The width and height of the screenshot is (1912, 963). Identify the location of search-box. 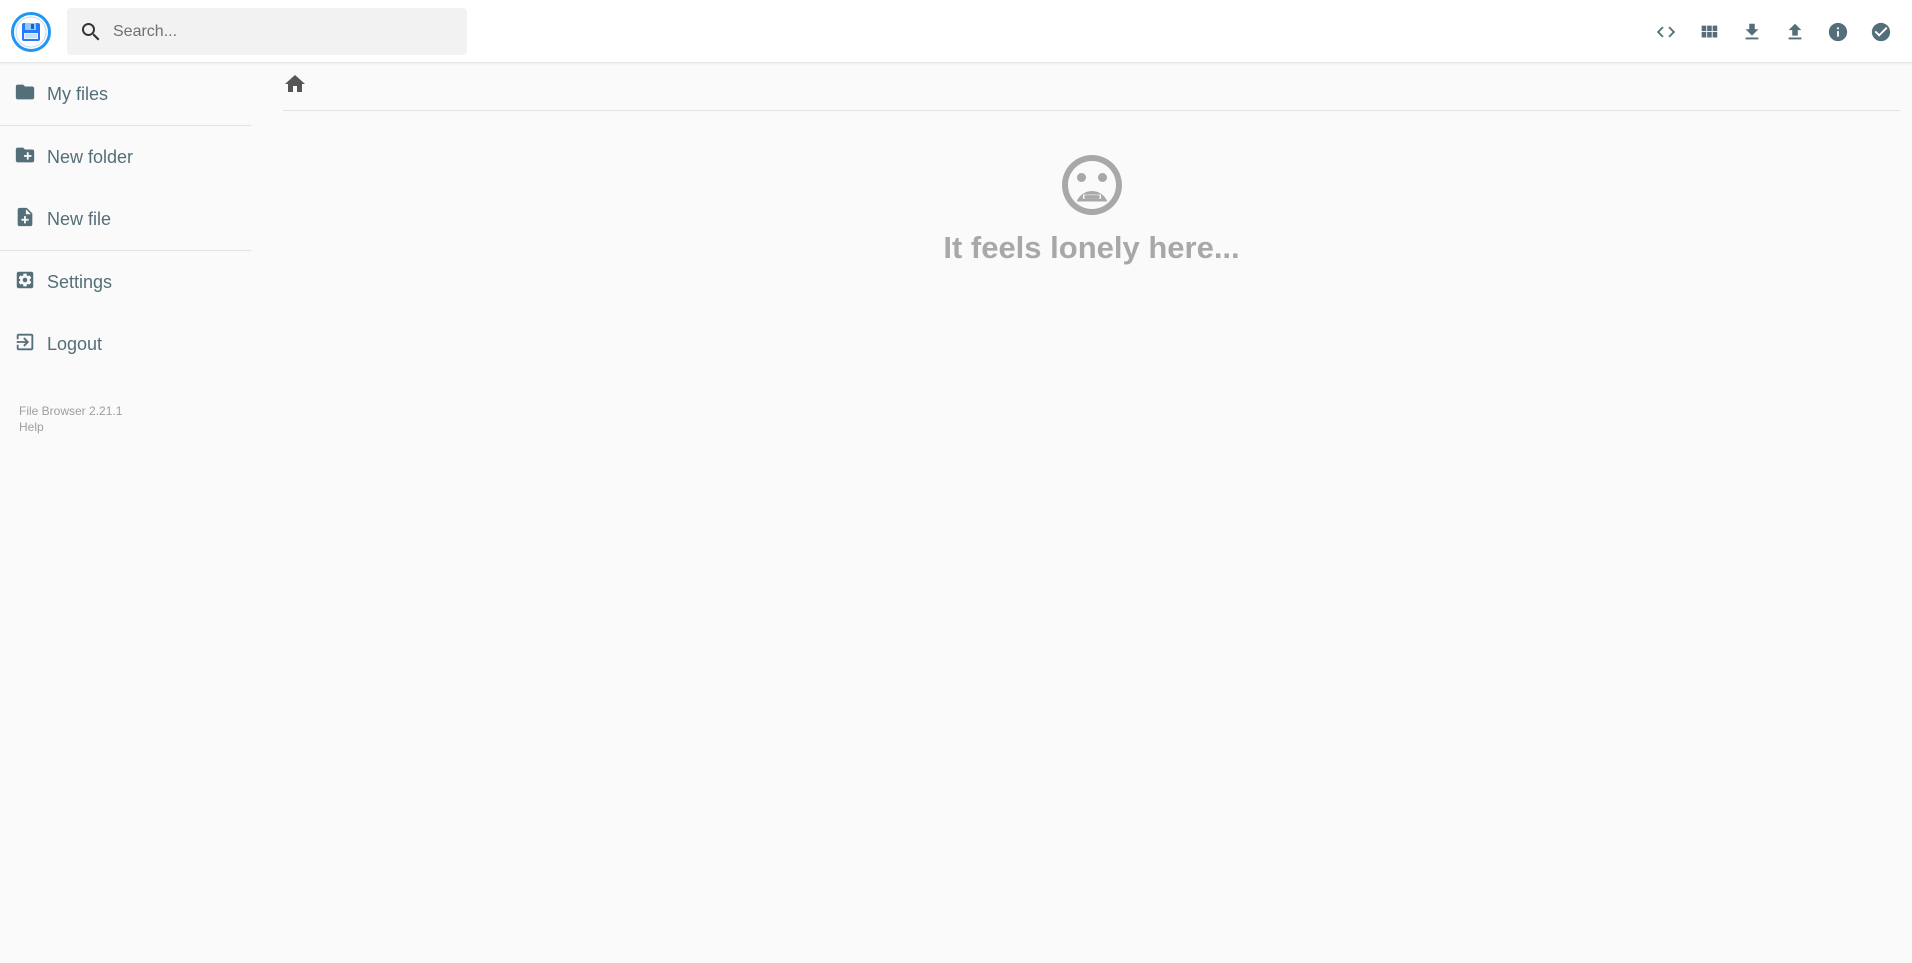
(267, 31).